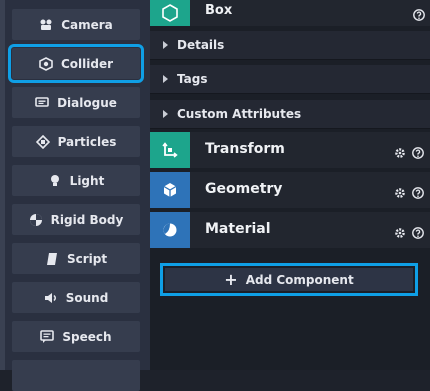 The width and height of the screenshot is (430, 391). Describe the element at coordinates (219, 10) in the screenshot. I see `entity-title: Box` at that location.